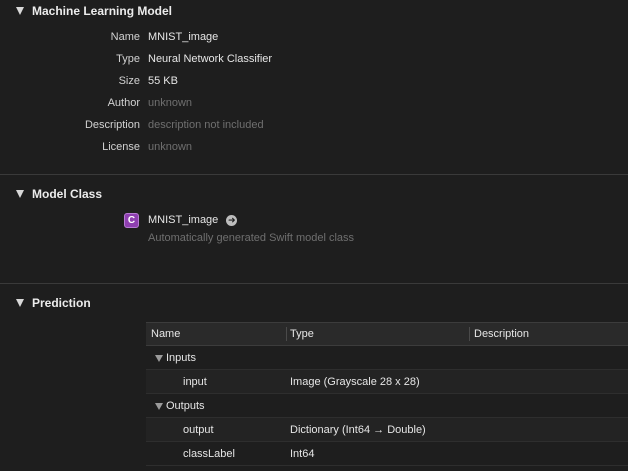  I want to click on section-header-prediction: Prediction, so click(45, 303).